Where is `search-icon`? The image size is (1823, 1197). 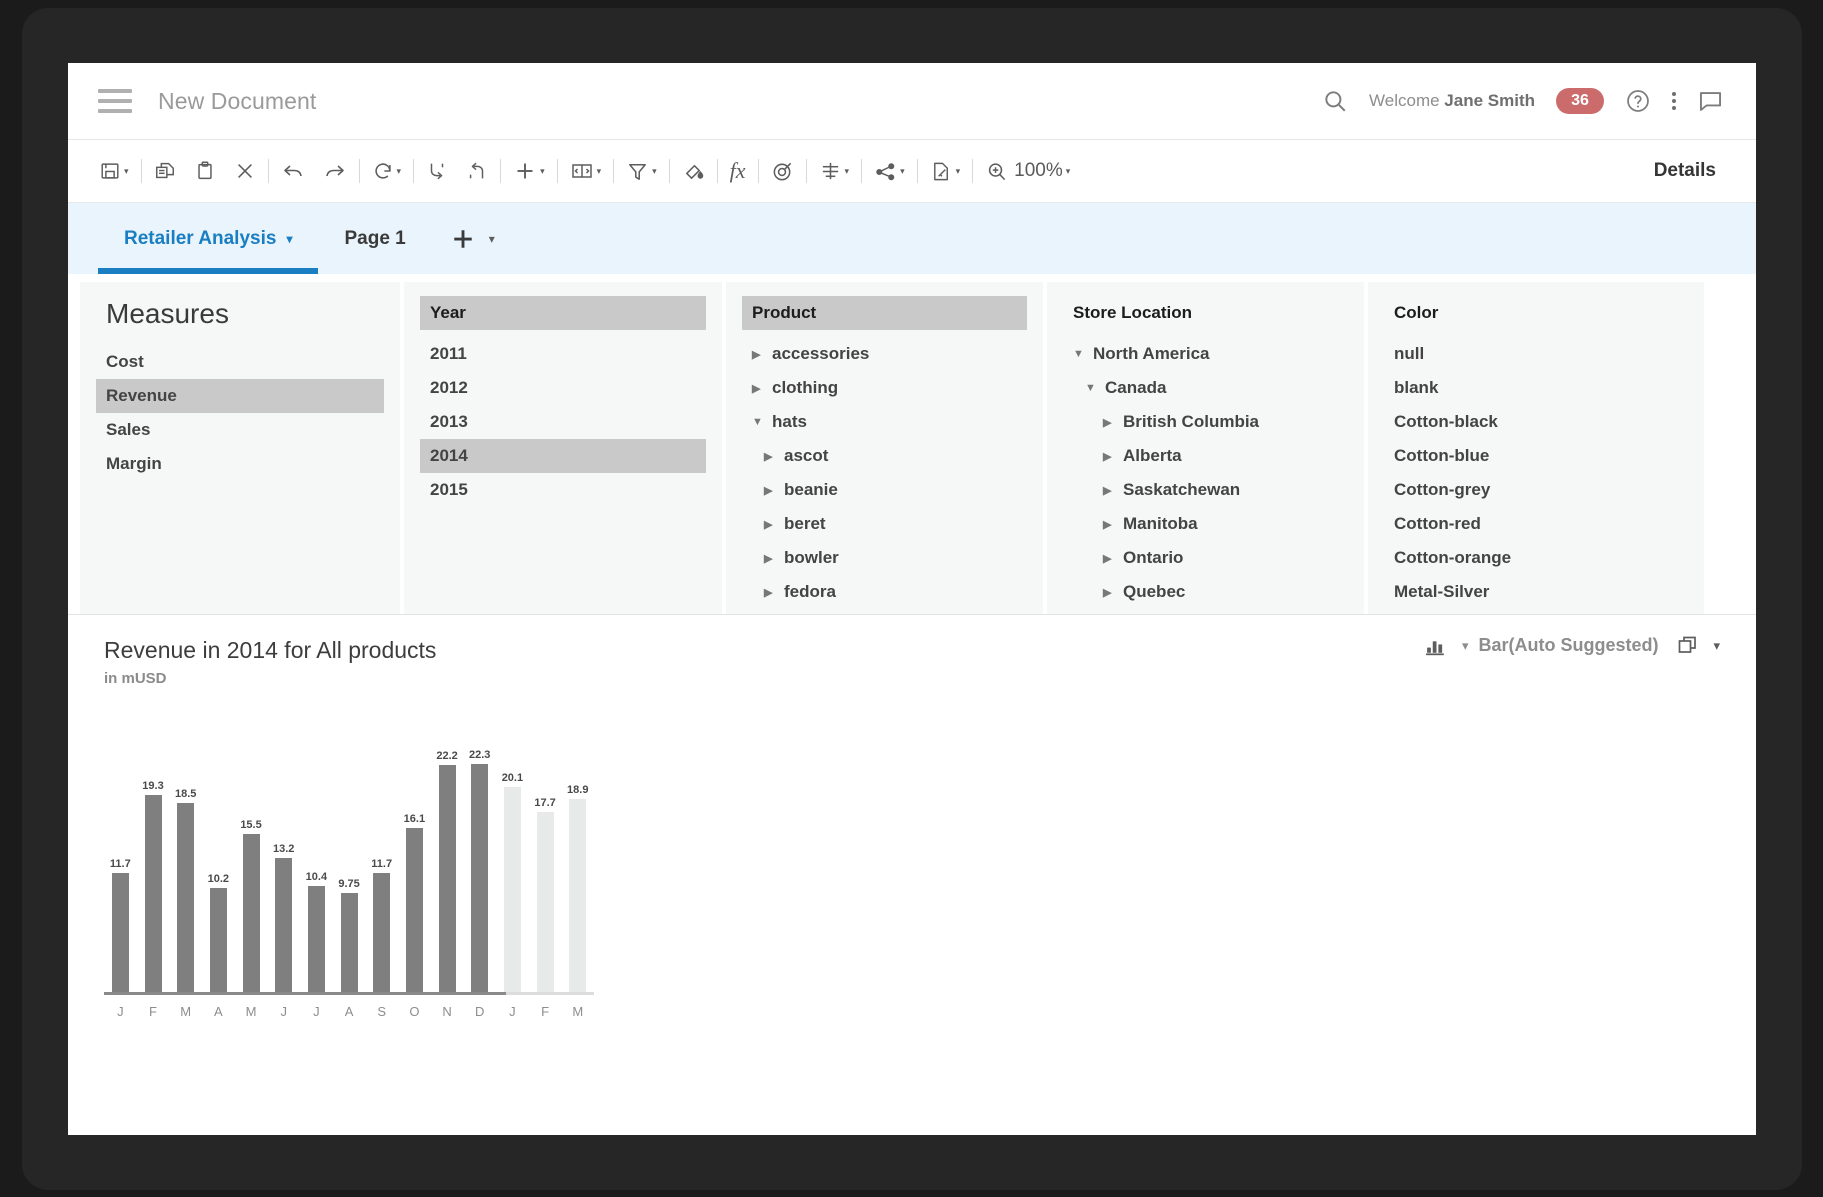
search-icon is located at coordinates (1335, 101).